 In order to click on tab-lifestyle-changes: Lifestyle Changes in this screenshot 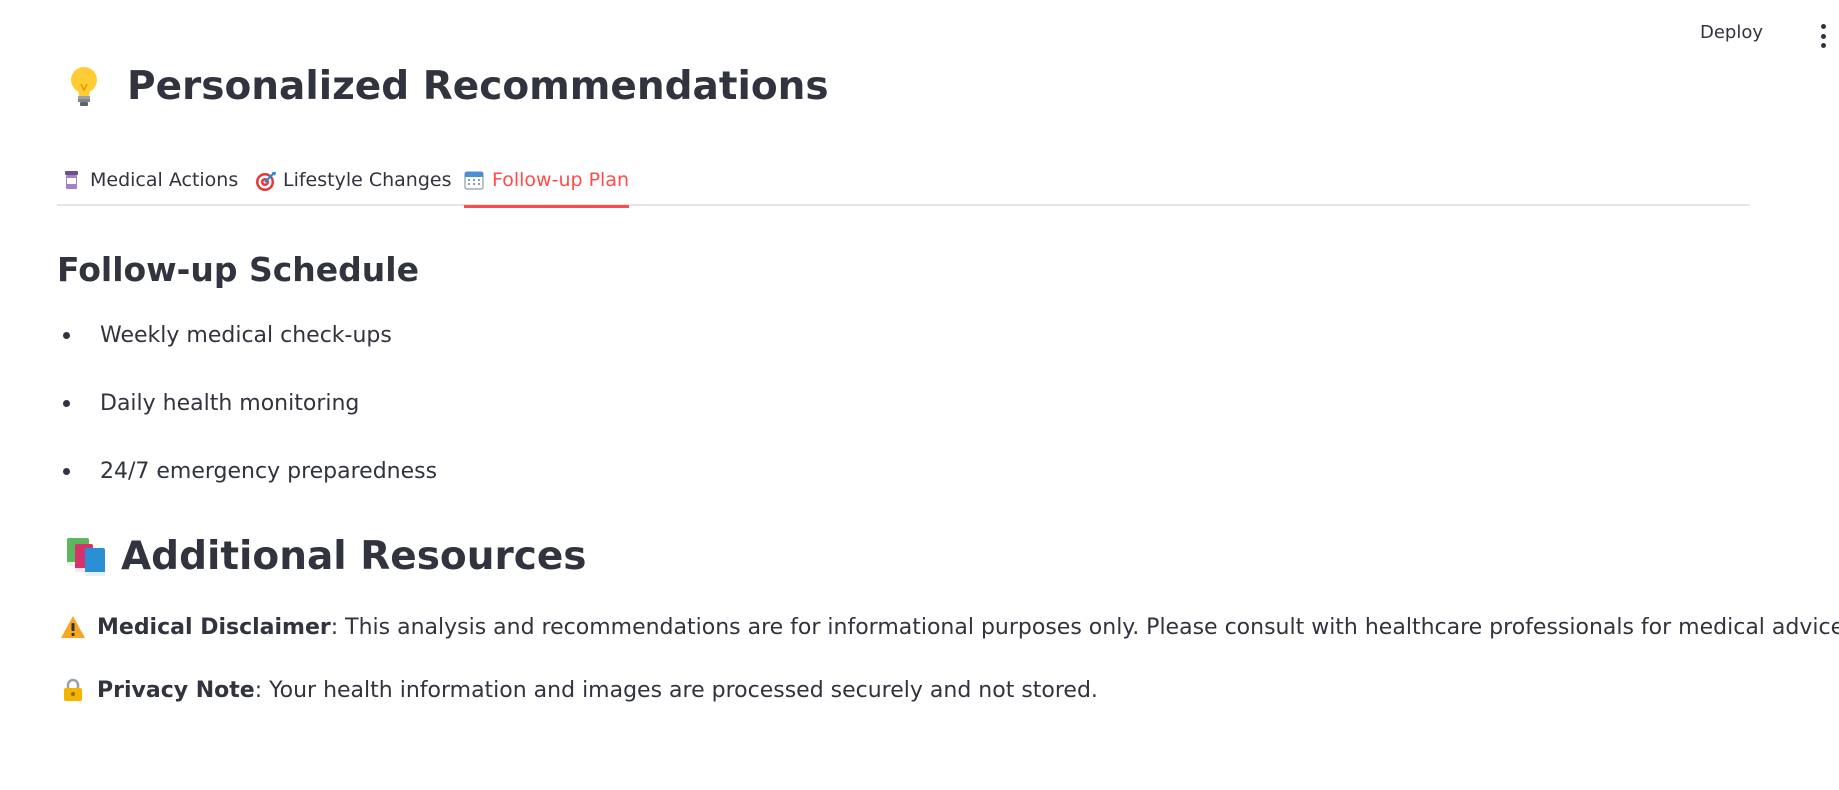, I will do `click(353, 179)`.